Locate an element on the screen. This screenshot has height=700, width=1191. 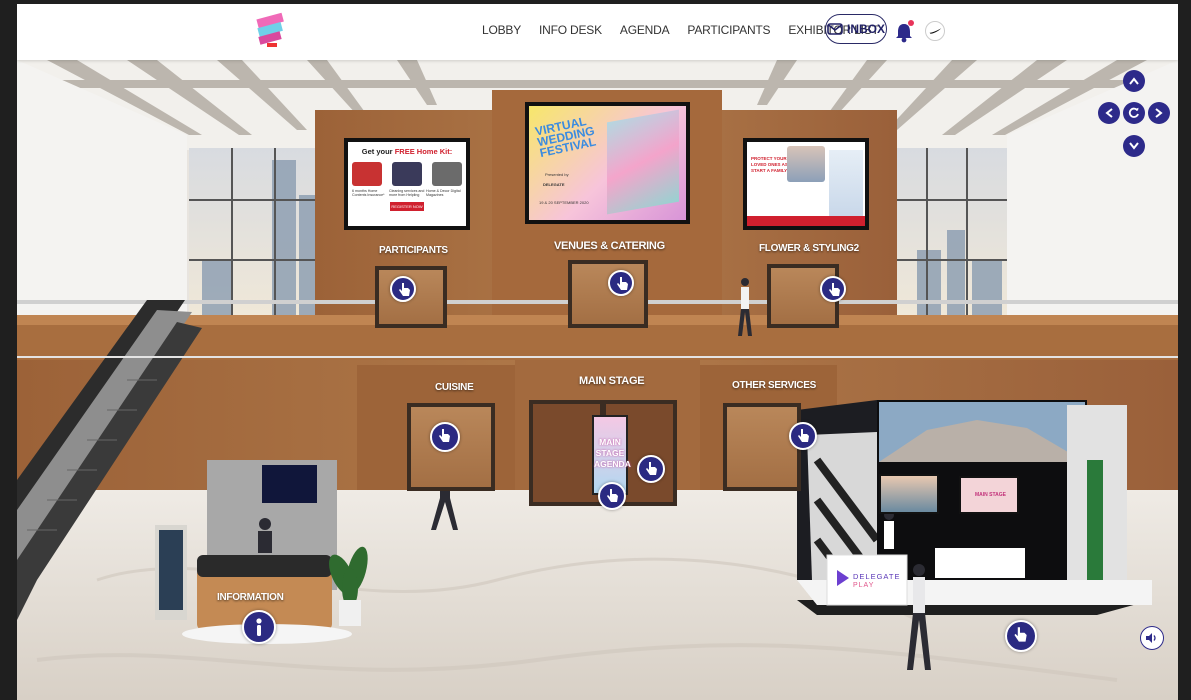
promo-item: Cleaning services and more from Helpling is located at coordinates (407, 193).